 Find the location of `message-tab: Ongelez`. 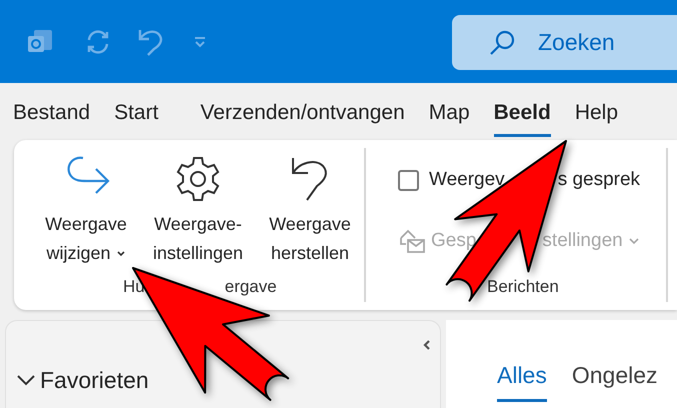

message-tab: Ongelez is located at coordinates (615, 380).